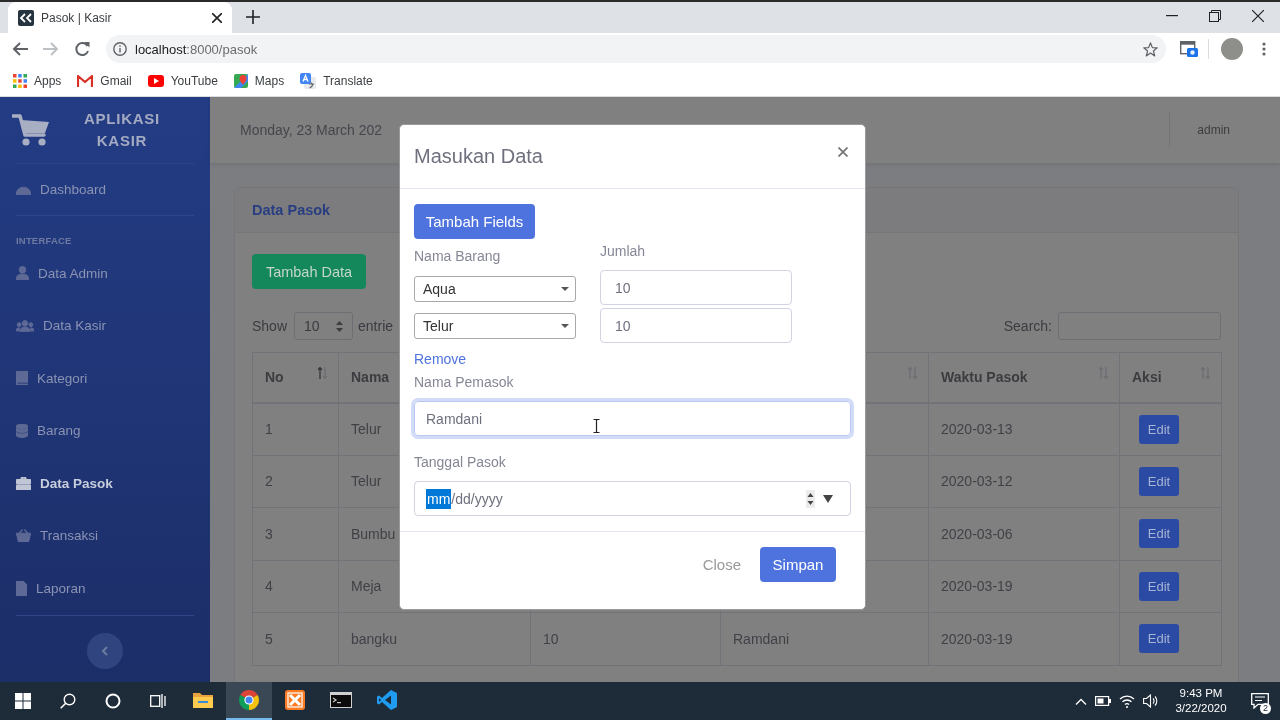 The width and height of the screenshot is (1280, 720). What do you see at coordinates (22, 701) in the screenshot?
I see `windows-logo-icon` at bounding box center [22, 701].